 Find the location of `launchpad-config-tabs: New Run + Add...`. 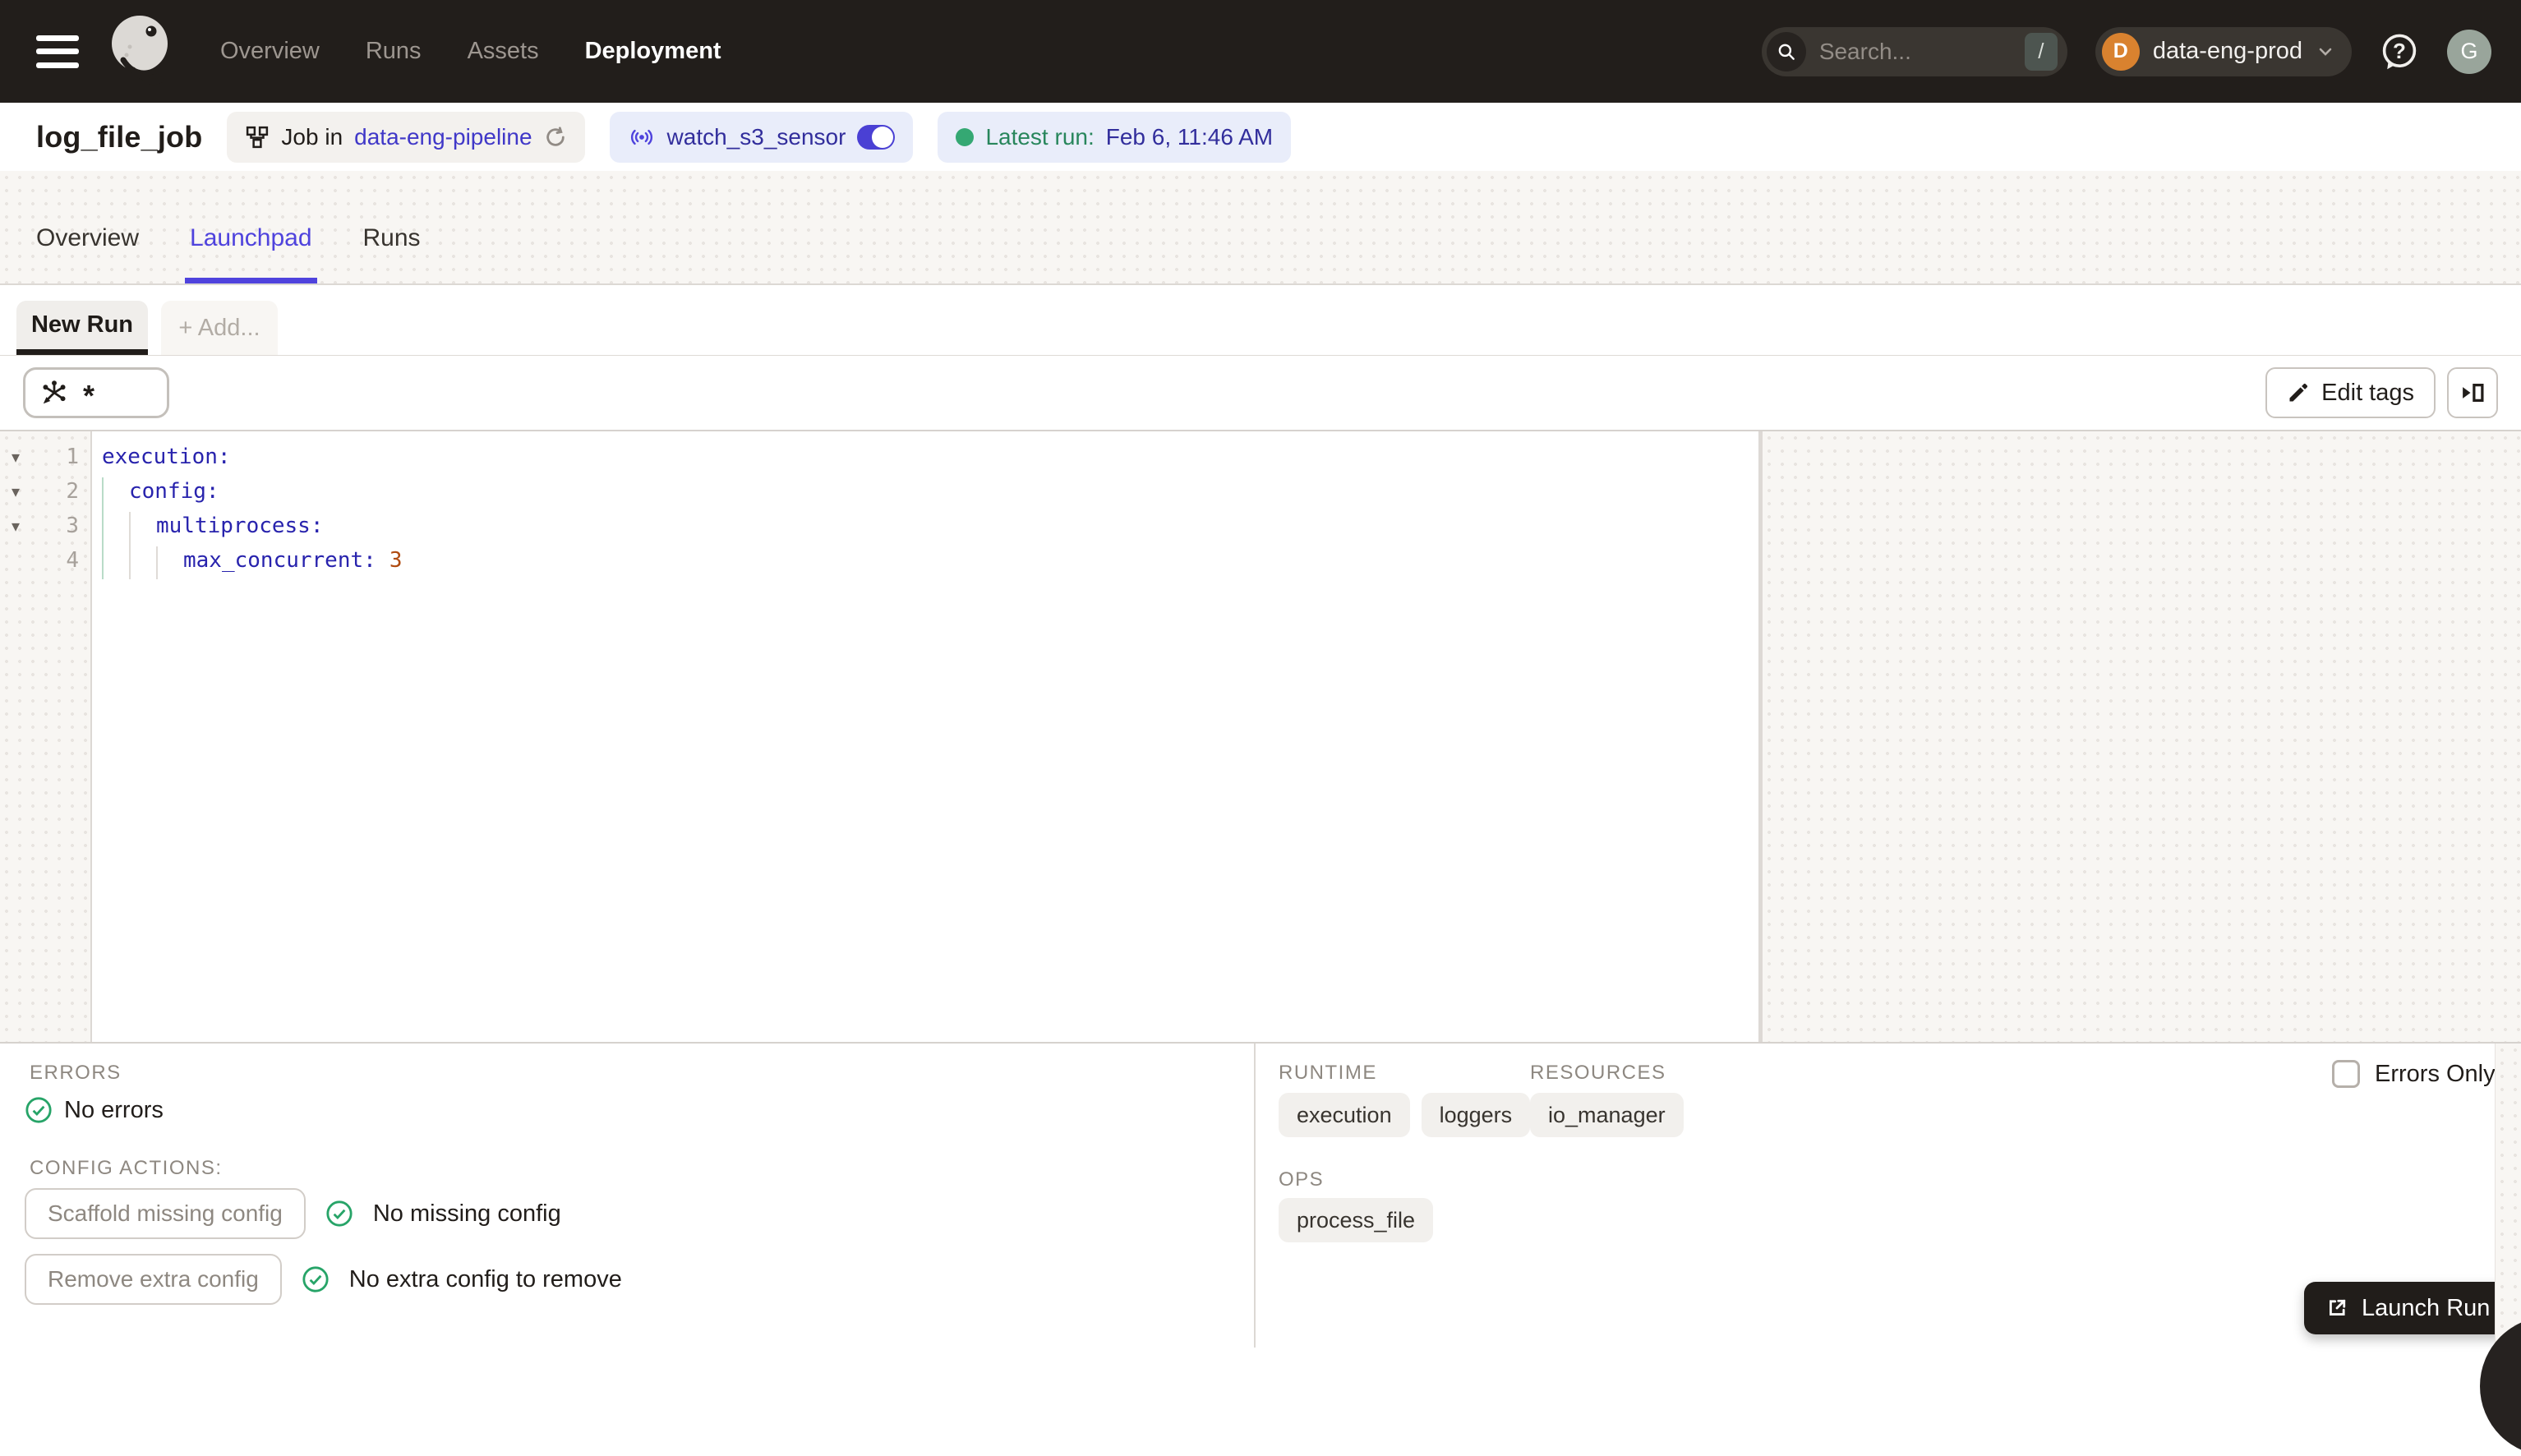

launchpad-config-tabs: New Run + Add... is located at coordinates (1260, 320).